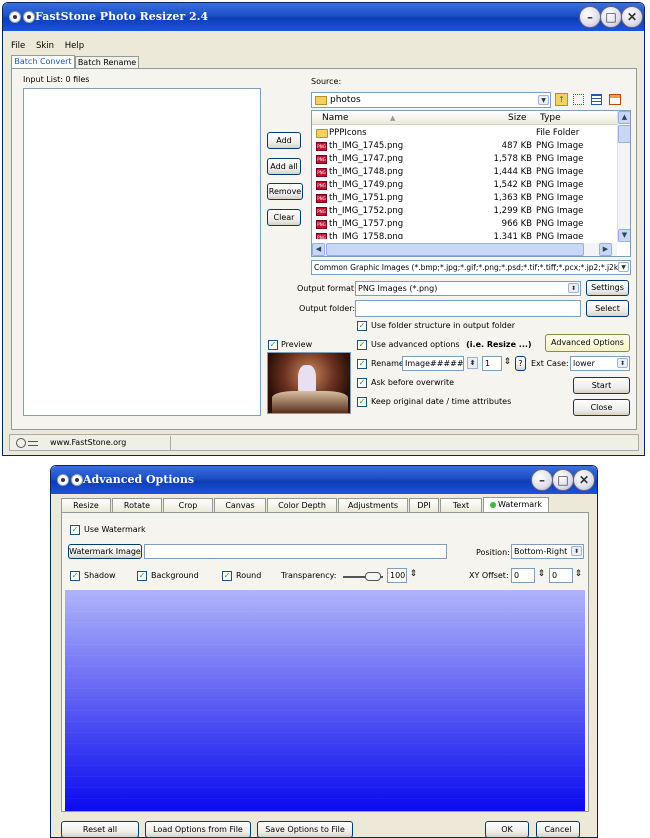  I want to click on watermark-path-input, so click(295, 551).